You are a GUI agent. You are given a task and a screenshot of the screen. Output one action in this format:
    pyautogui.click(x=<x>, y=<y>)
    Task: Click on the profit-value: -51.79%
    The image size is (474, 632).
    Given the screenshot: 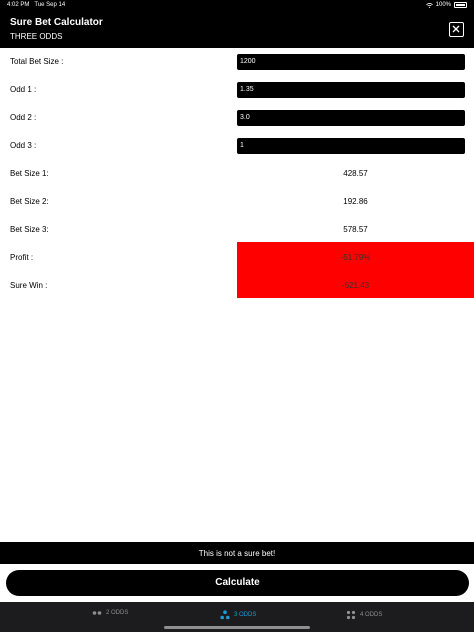 What is the action you would take?
    pyautogui.click(x=355, y=257)
    